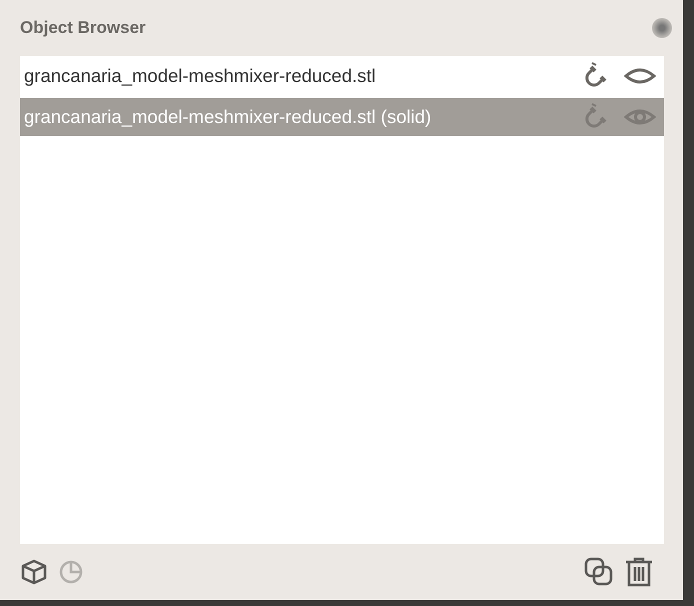 Image resolution: width=694 pixels, height=606 pixels. What do you see at coordinates (599, 572) in the screenshot?
I see `duplicate-icon` at bounding box center [599, 572].